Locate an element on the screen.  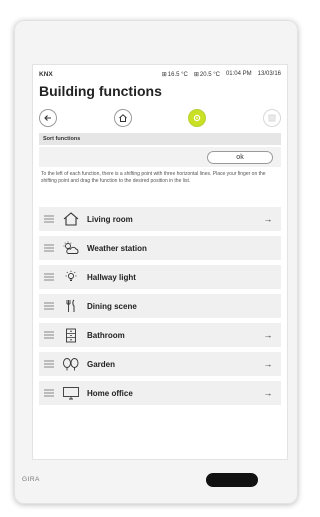
status-bar: KNX ⊞16.5 °C ⊞20.5 °C 01:04 PM 13/03/16 is located at coordinates (160, 74).